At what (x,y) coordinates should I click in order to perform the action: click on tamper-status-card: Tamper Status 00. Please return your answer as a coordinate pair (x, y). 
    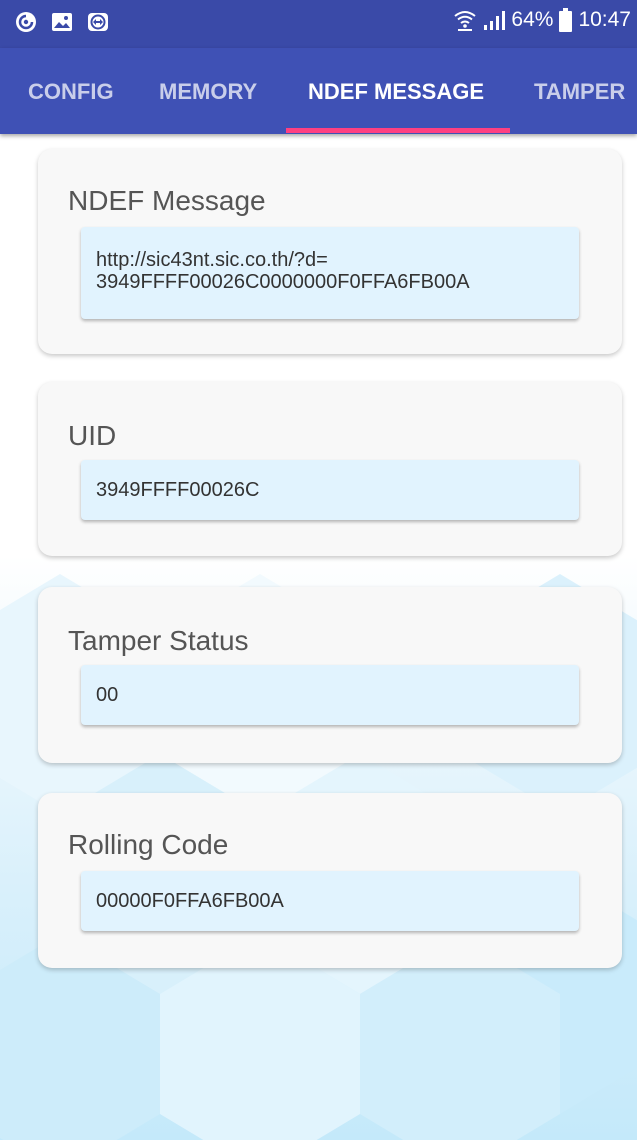
    Looking at the image, I should click on (330, 675).